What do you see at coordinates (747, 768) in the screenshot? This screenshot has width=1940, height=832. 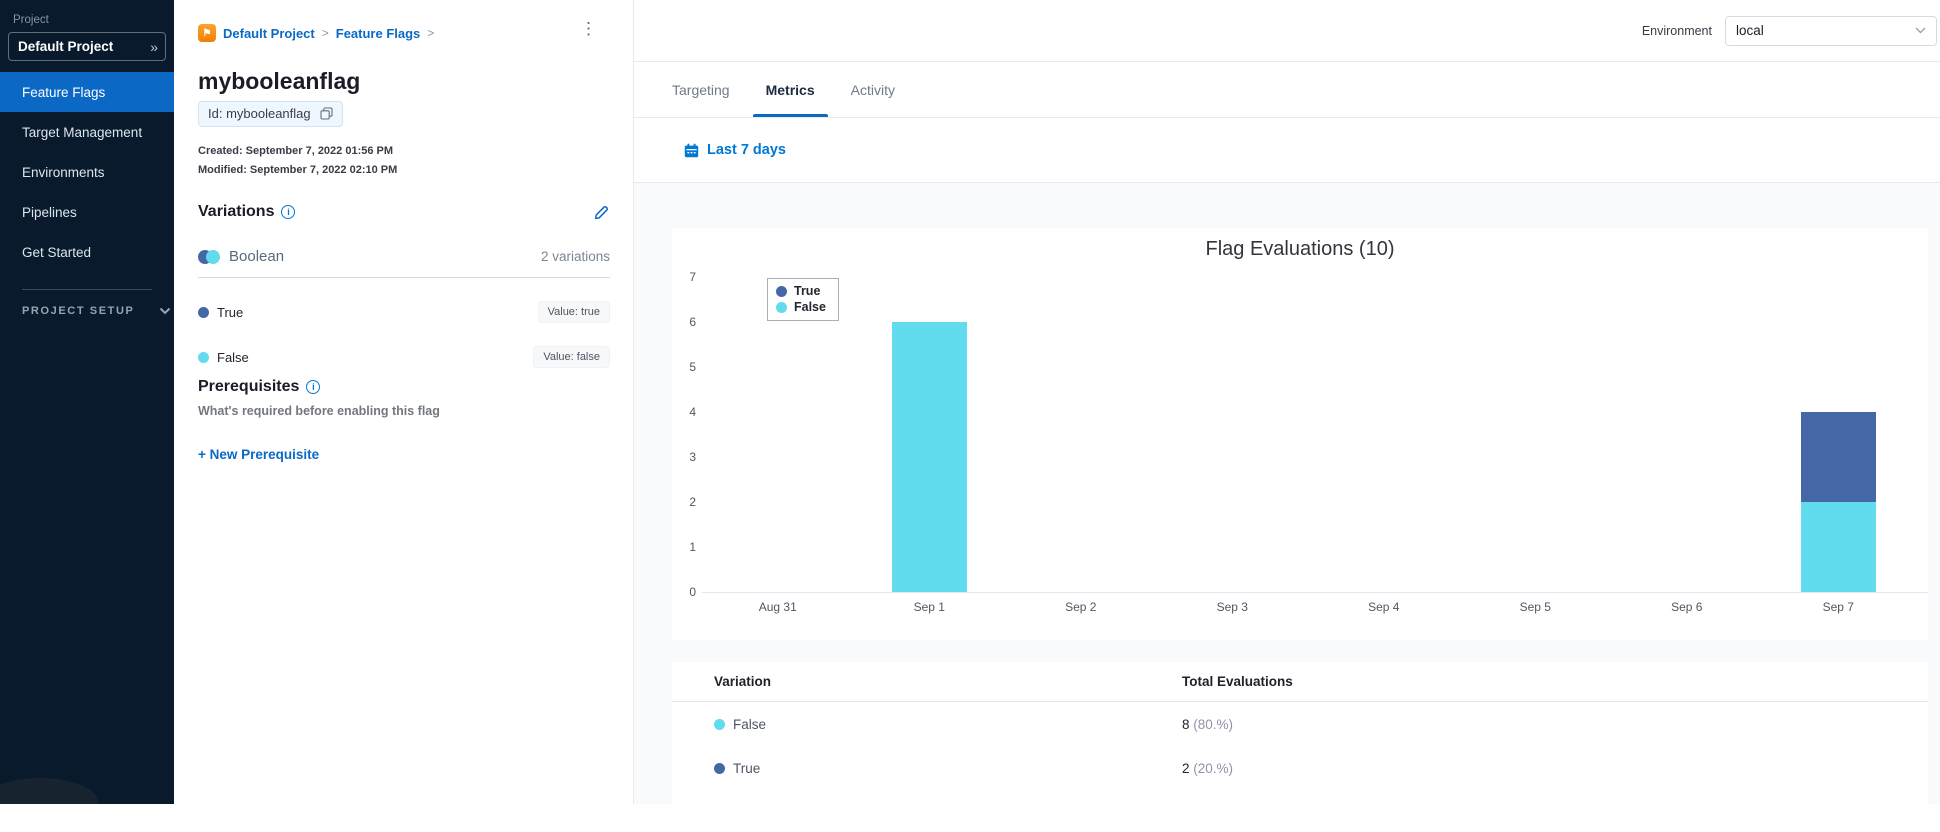 I see `row-variation-name: True` at bounding box center [747, 768].